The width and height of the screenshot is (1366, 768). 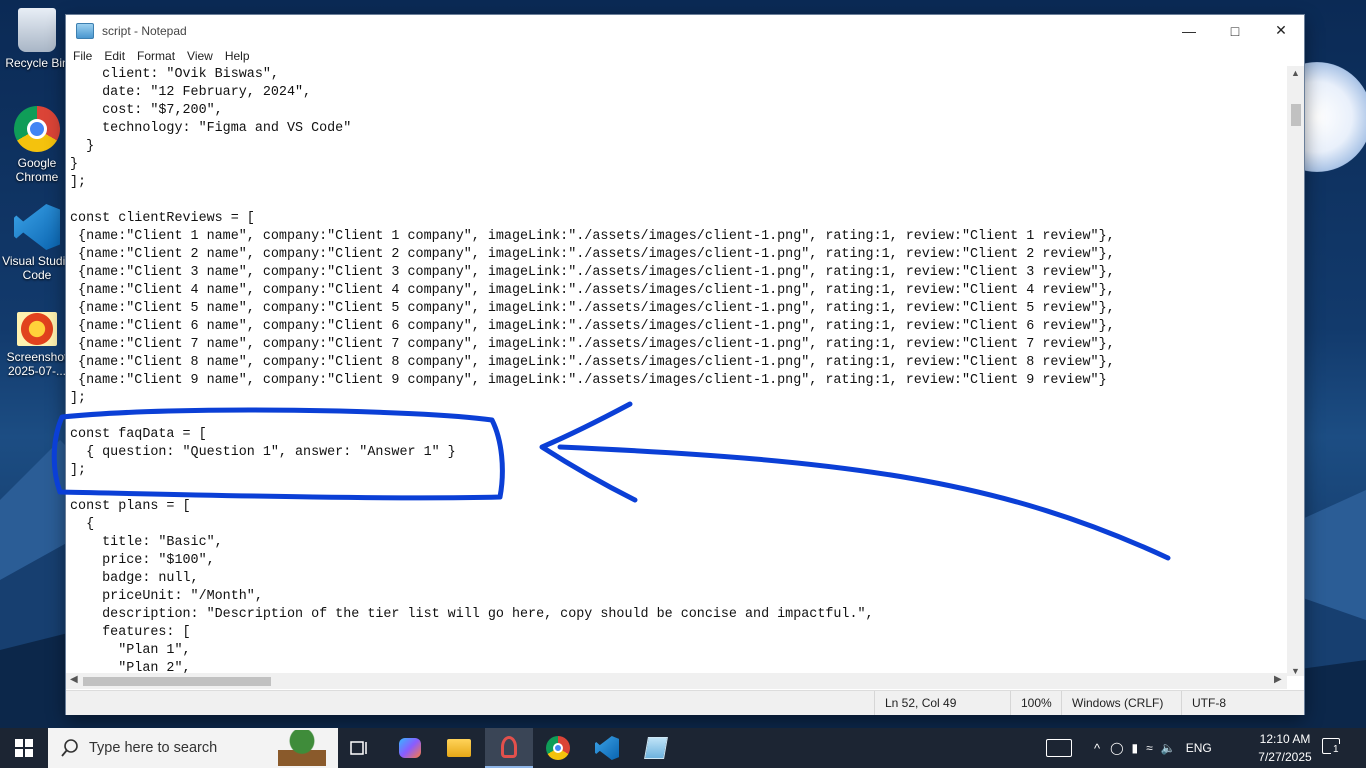 I want to click on vertical-scrollbar: ▲ ▼, so click(x=1295, y=371).